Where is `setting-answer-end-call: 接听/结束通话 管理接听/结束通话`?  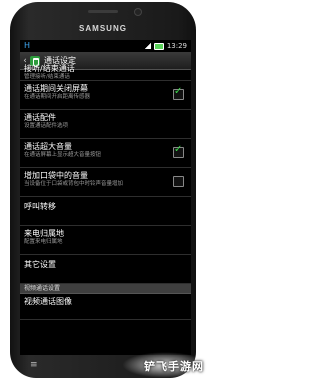 setting-answer-end-call: 接听/结束通话 管理接听/结束通话 is located at coordinates (105, 72).